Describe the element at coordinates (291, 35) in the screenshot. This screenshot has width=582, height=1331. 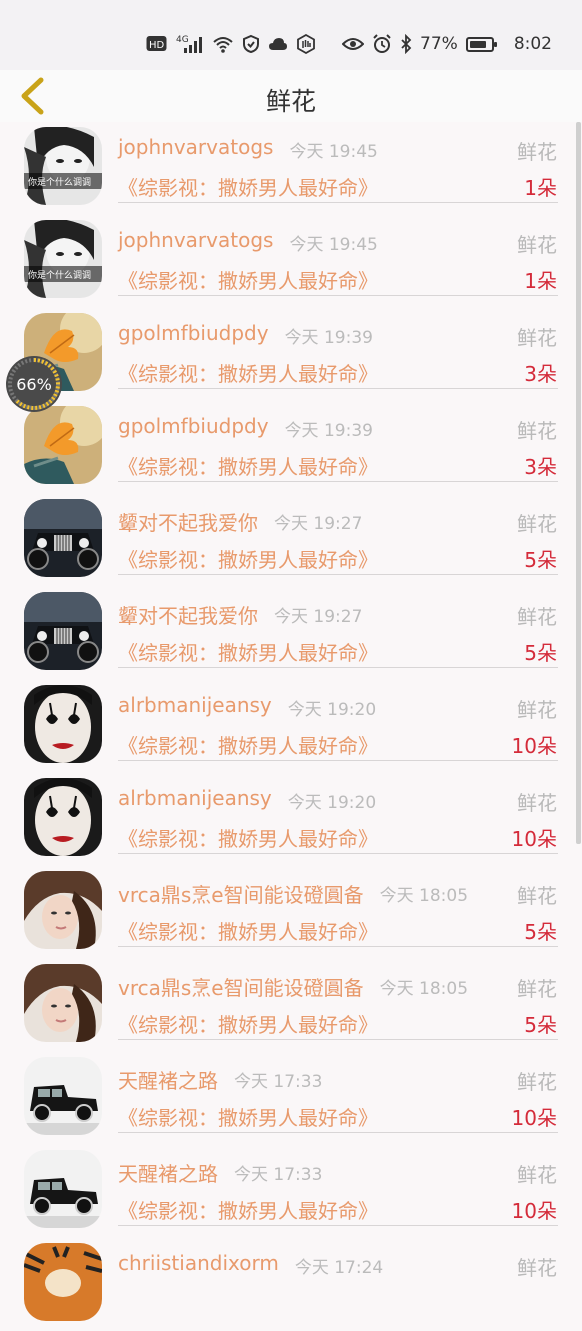
I see `status-bar: HD 4G 77% 8:02` at that location.